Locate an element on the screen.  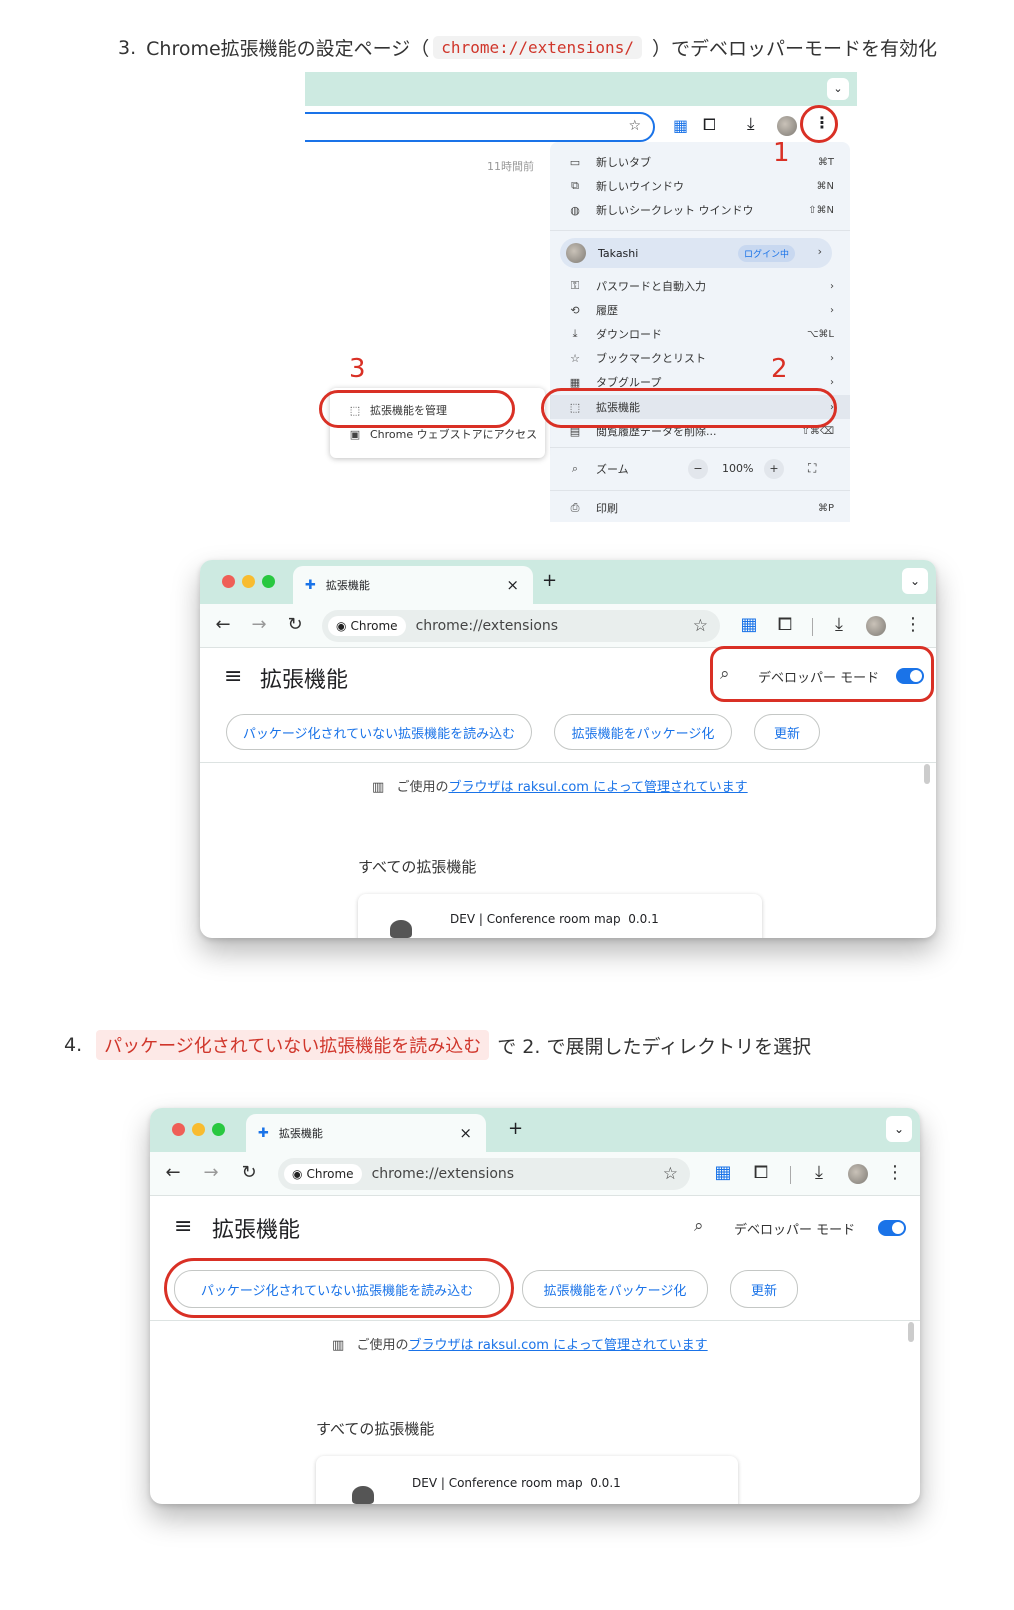
search-icon: ⌕ is located at coordinates (699, 1226).